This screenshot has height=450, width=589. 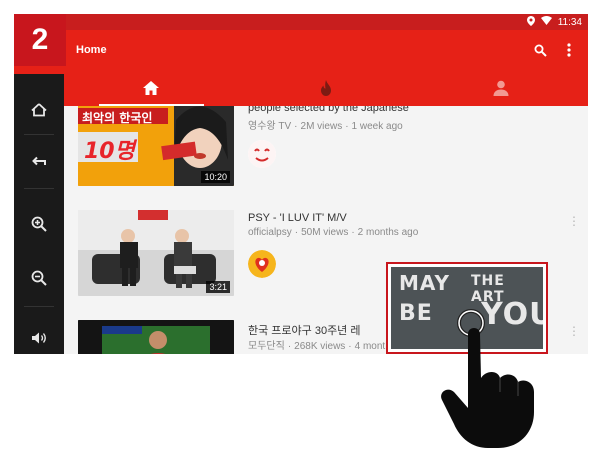 I want to click on trending-icon, so click(x=326, y=90).